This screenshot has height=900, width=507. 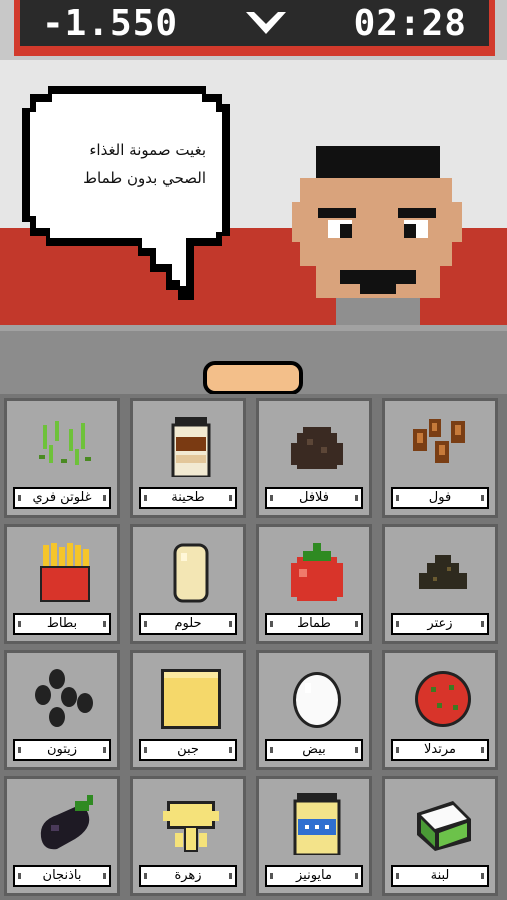 I want to click on counter, so click(x=253, y=362).